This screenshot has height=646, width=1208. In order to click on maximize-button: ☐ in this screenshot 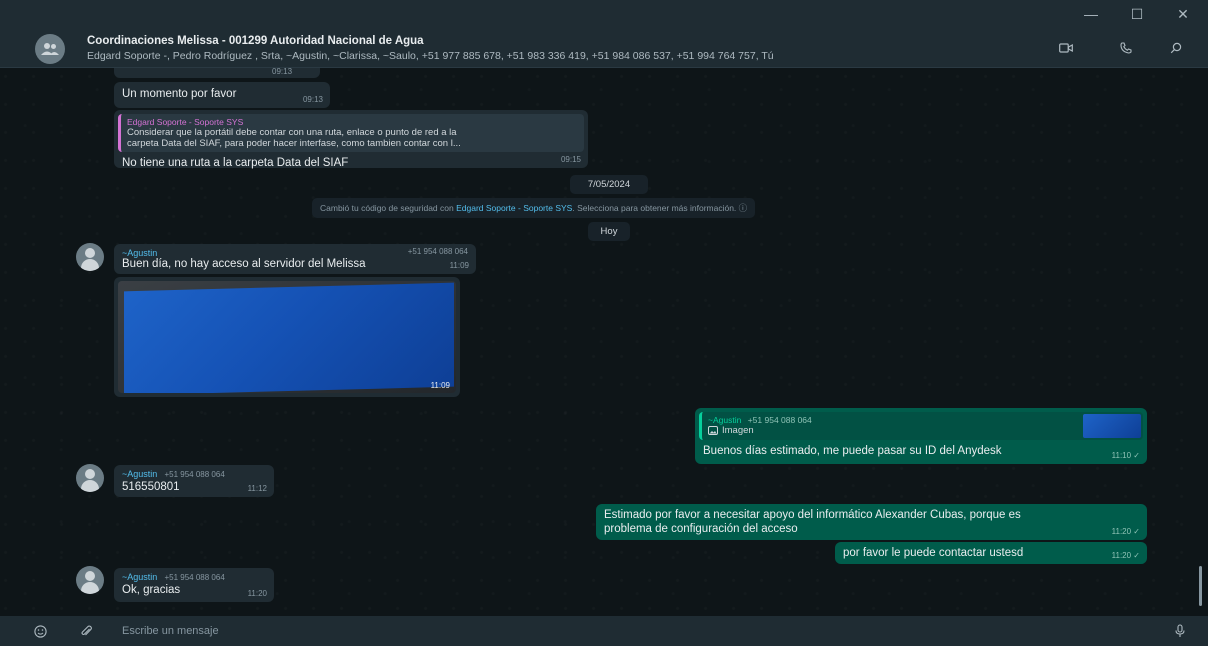, I will do `click(1137, 14)`.